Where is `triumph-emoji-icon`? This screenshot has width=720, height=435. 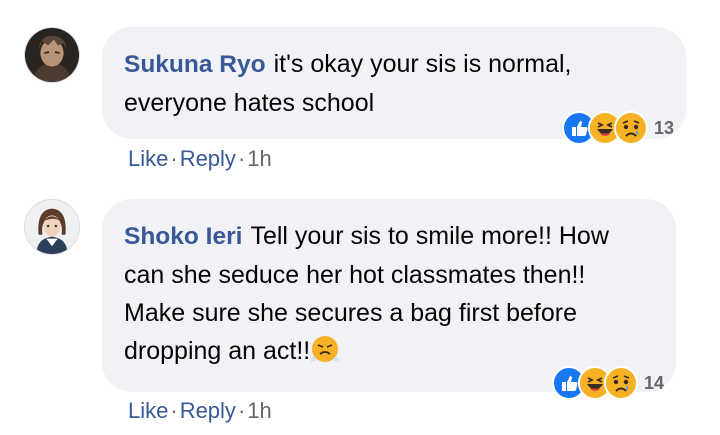
triumph-emoji-icon is located at coordinates (325, 349).